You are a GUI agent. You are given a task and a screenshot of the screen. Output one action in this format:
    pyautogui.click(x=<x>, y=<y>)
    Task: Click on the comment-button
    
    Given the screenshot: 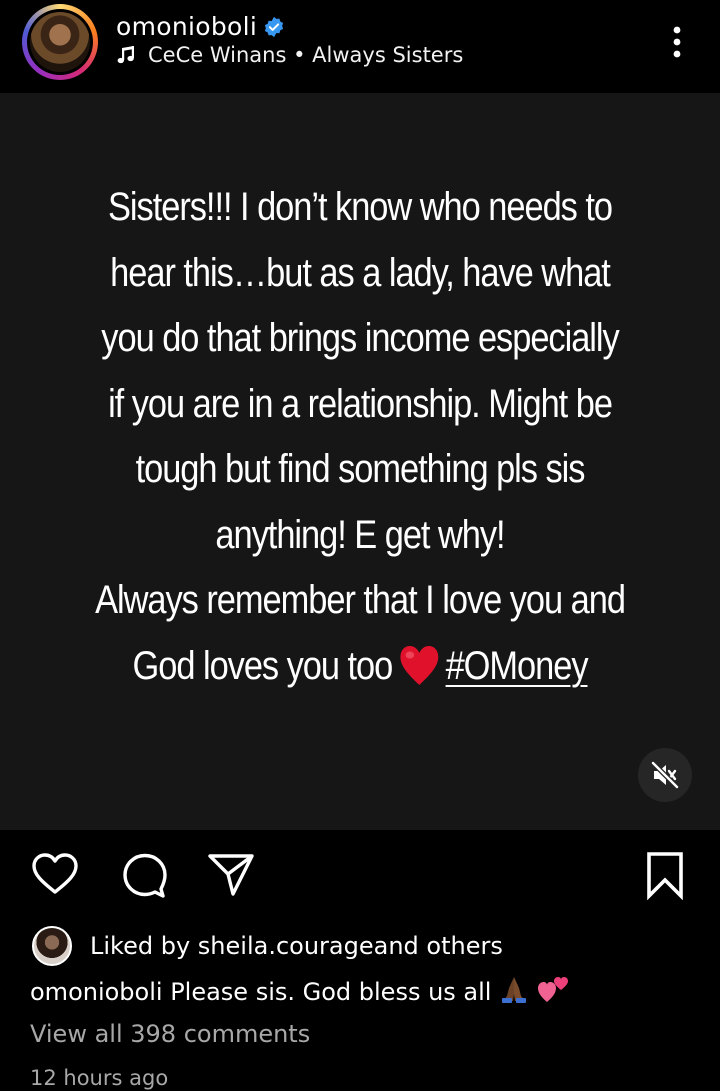 What is the action you would take?
    pyautogui.click(x=145, y=875)
    